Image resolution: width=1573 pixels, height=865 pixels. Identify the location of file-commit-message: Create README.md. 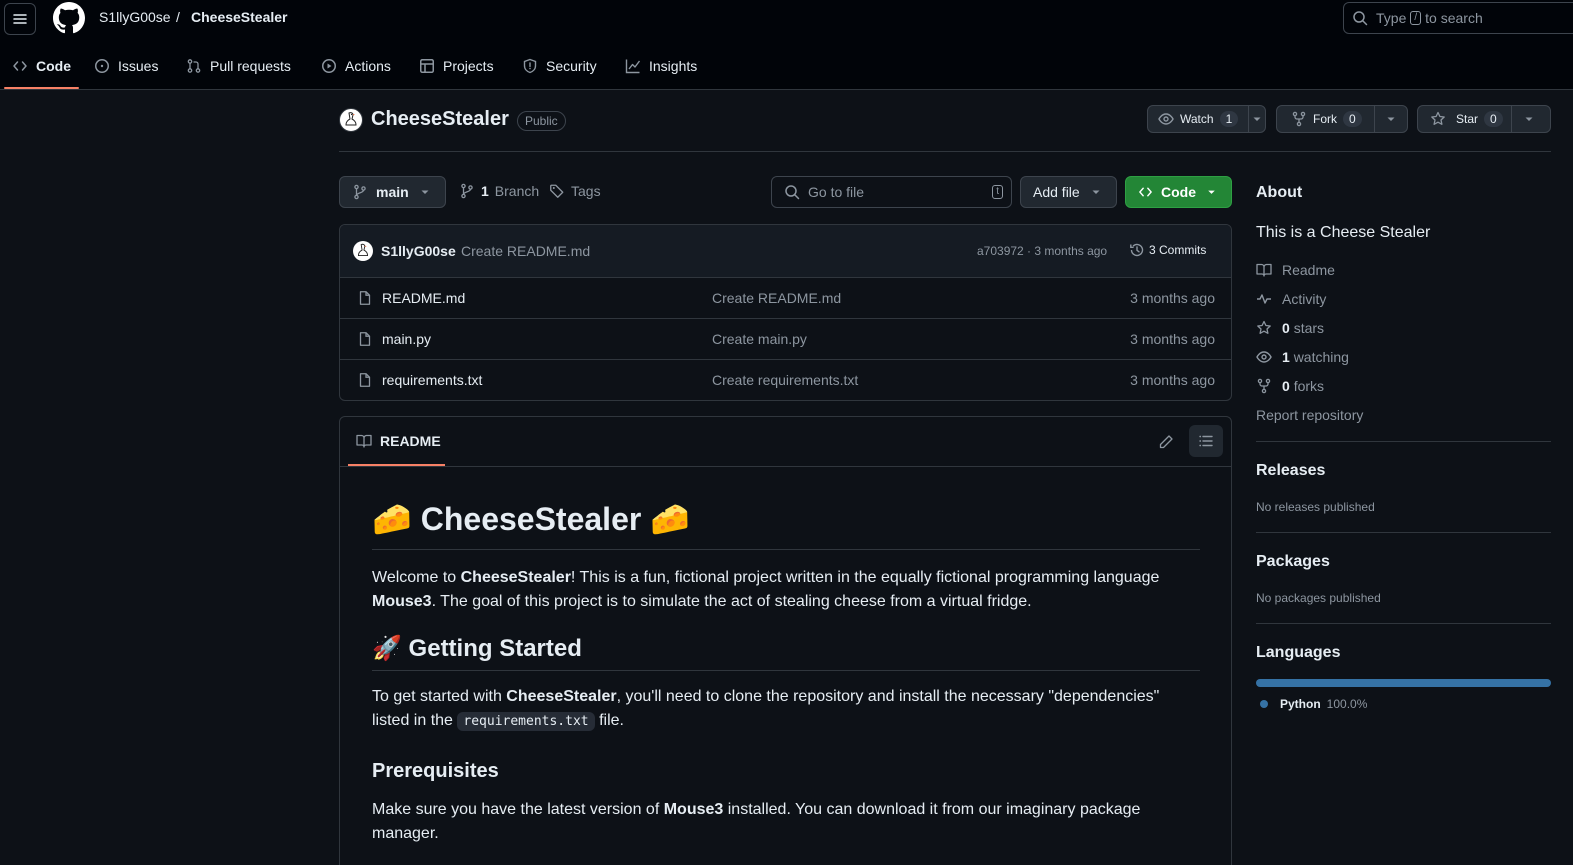
(776, 298).